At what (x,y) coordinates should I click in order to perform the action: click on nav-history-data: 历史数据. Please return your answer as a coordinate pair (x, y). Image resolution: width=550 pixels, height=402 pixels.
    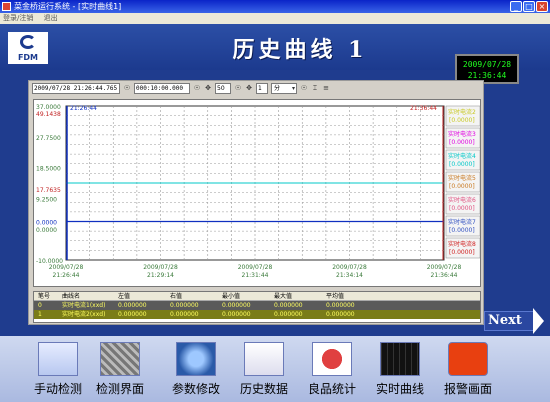
    Looking at the image, I should click on (264, 371).